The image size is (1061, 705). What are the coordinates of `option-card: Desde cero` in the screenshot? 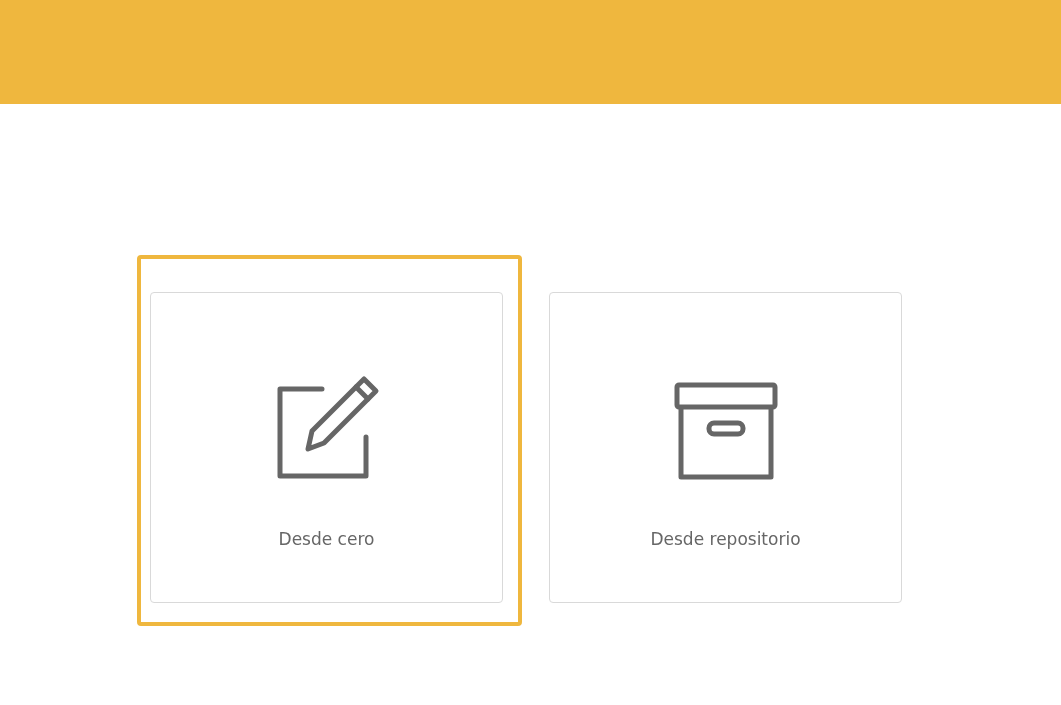 It's located at (326, 447).